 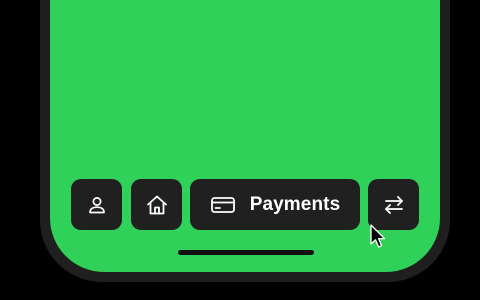 What do you see at coordinates (295, 204) in the screenshot?
I see `tab-payments-label: Payments` at bounding box center [295, 204].